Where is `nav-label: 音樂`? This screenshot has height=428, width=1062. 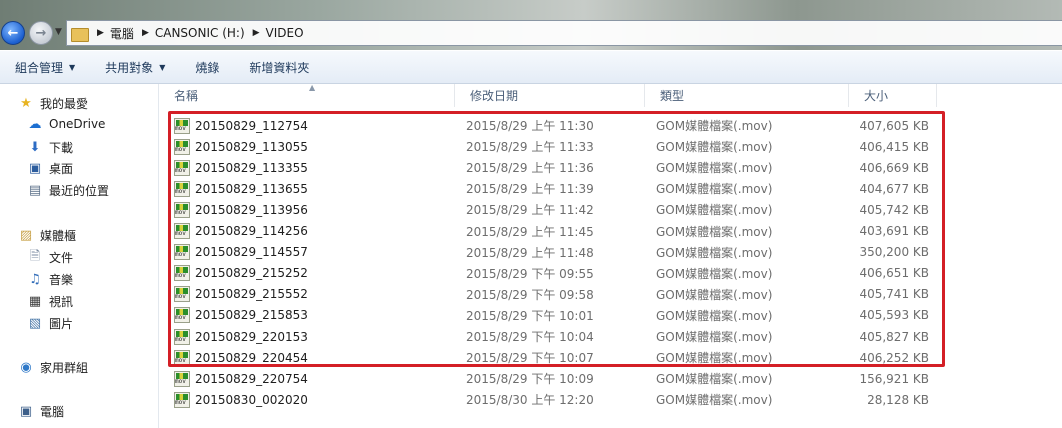 nav-label: 音樂 is located at coordinates (61, 280).